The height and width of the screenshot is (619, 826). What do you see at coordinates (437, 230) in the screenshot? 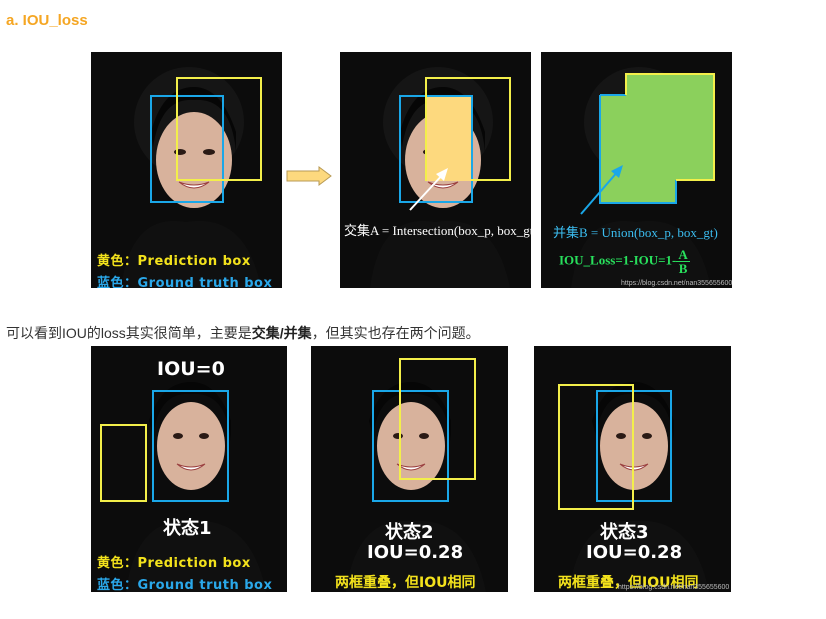
I see `intersection-label: 交集A = Intersection(box_p, box_gt)` at bounding box center [437, 230].